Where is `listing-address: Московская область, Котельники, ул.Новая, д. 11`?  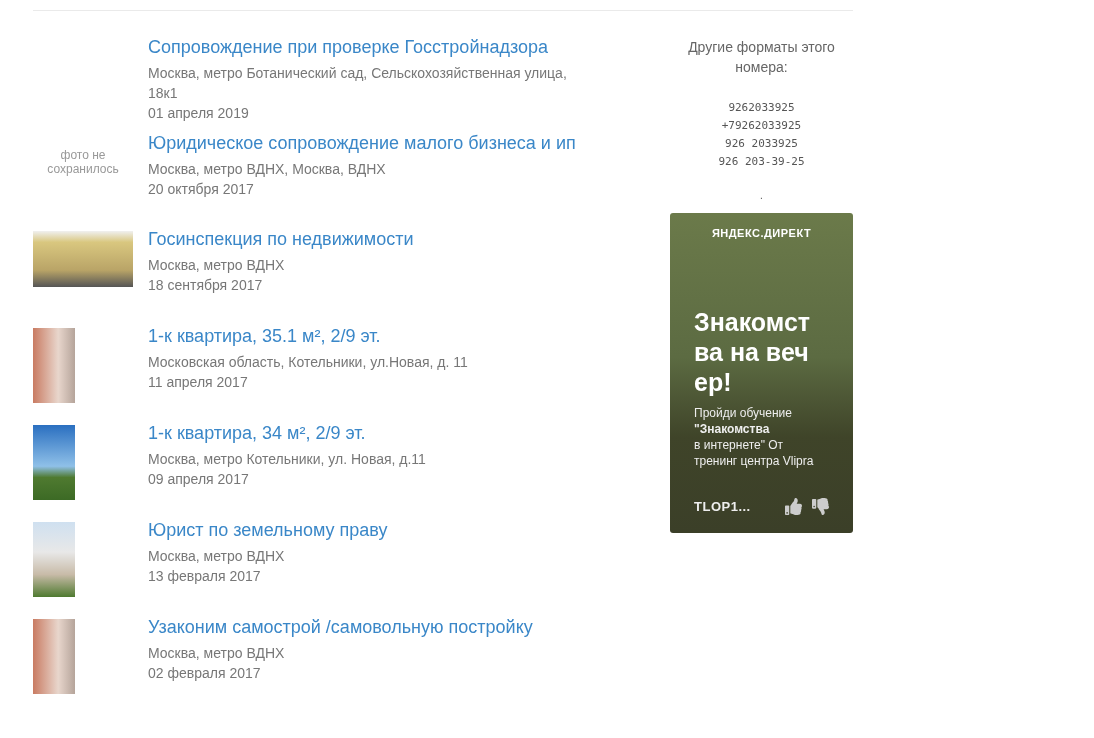 listing-address: Московская область, Котельники, ул.Новая, д. 11 is located at coordinates (308, 362).